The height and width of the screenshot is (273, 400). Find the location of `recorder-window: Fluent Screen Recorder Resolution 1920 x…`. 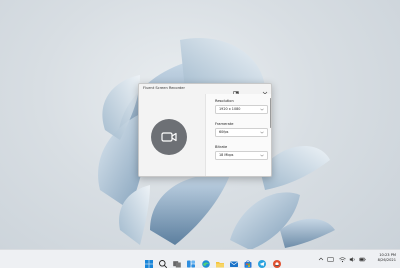

recorder-window: Fluent Screen Recorder Resolution 1920 x… is located at coordinates (205, 130).